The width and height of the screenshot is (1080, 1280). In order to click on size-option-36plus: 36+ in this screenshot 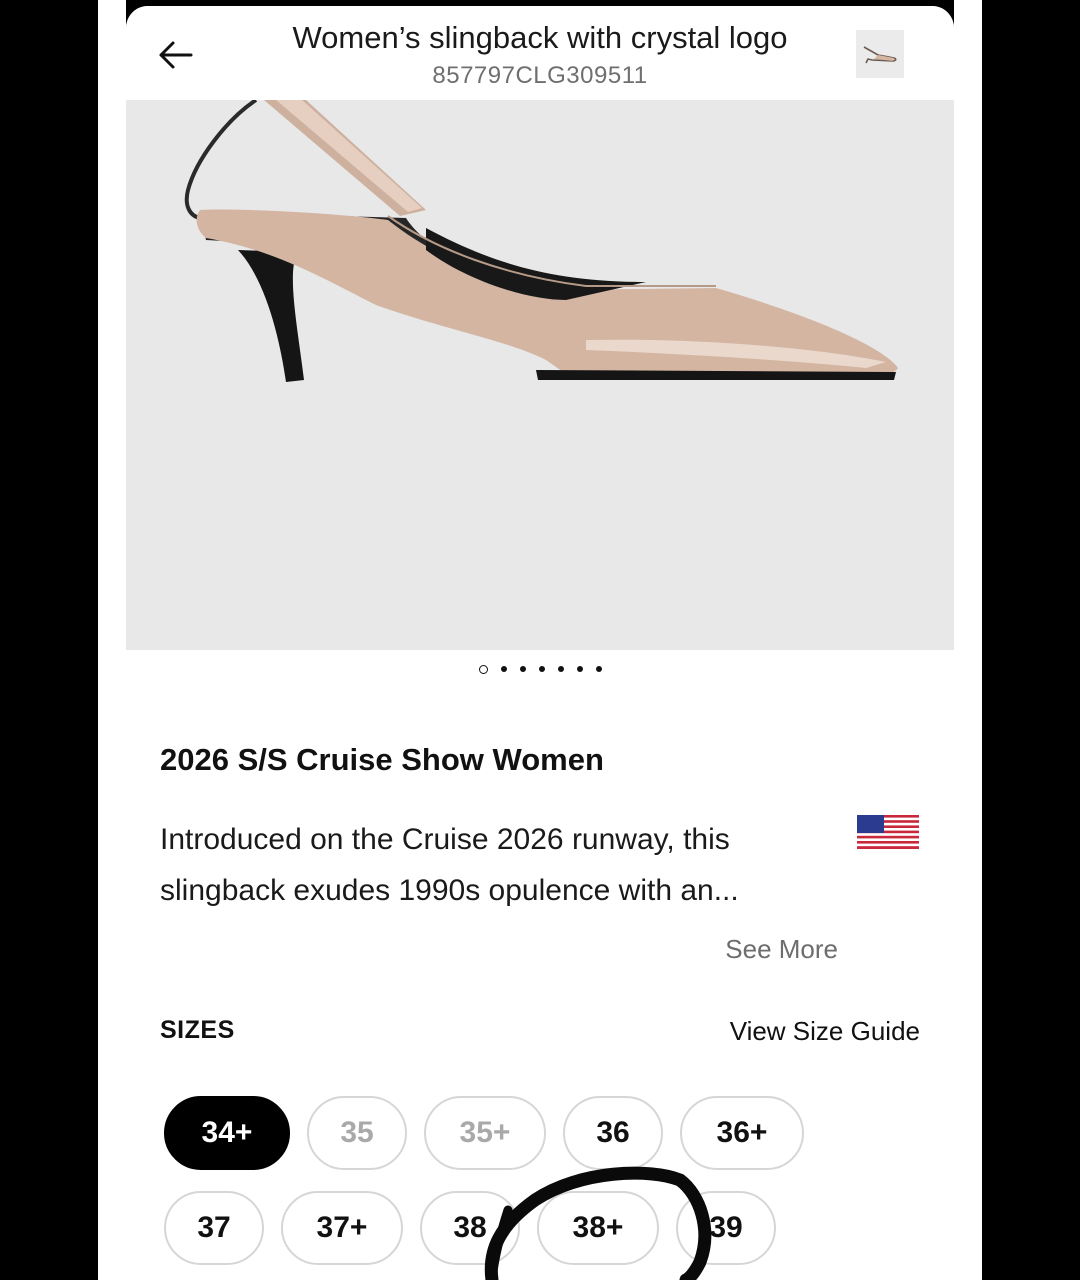, I will do `click(742, 1133)`.